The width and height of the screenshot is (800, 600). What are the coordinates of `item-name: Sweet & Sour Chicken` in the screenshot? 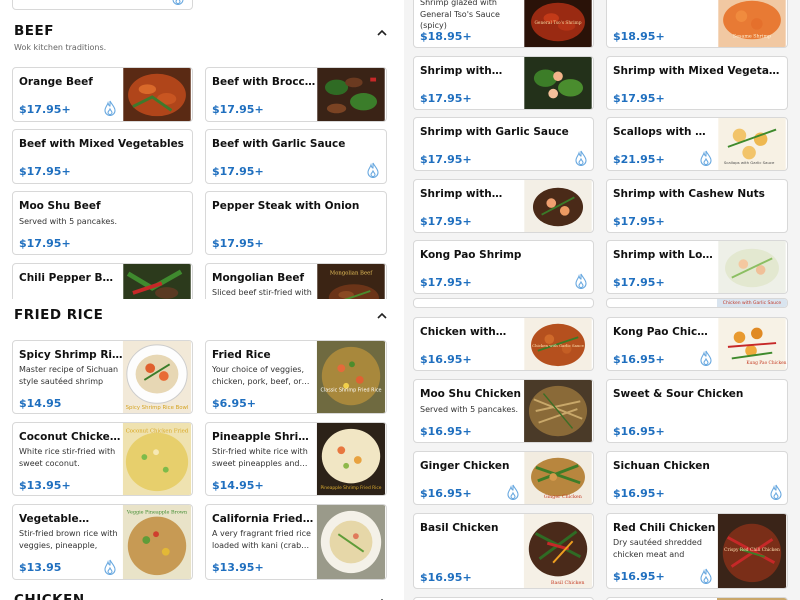 It's located at (678, 394).